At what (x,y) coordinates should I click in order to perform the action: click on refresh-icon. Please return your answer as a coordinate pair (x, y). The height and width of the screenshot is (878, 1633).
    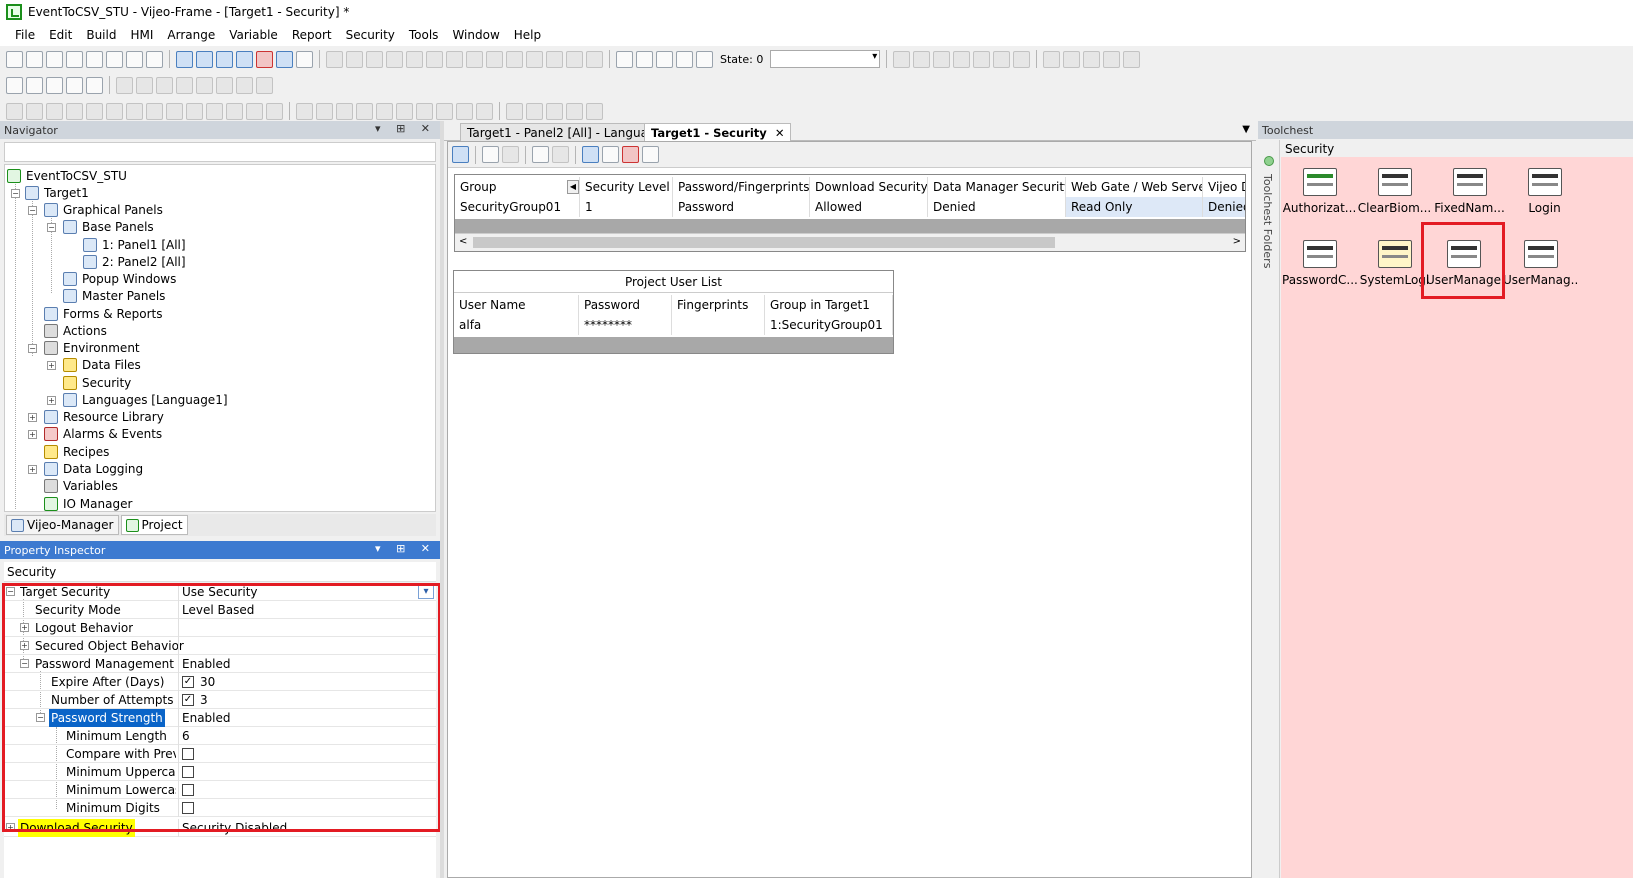
    Looking at the image, I should click on (74, 85).